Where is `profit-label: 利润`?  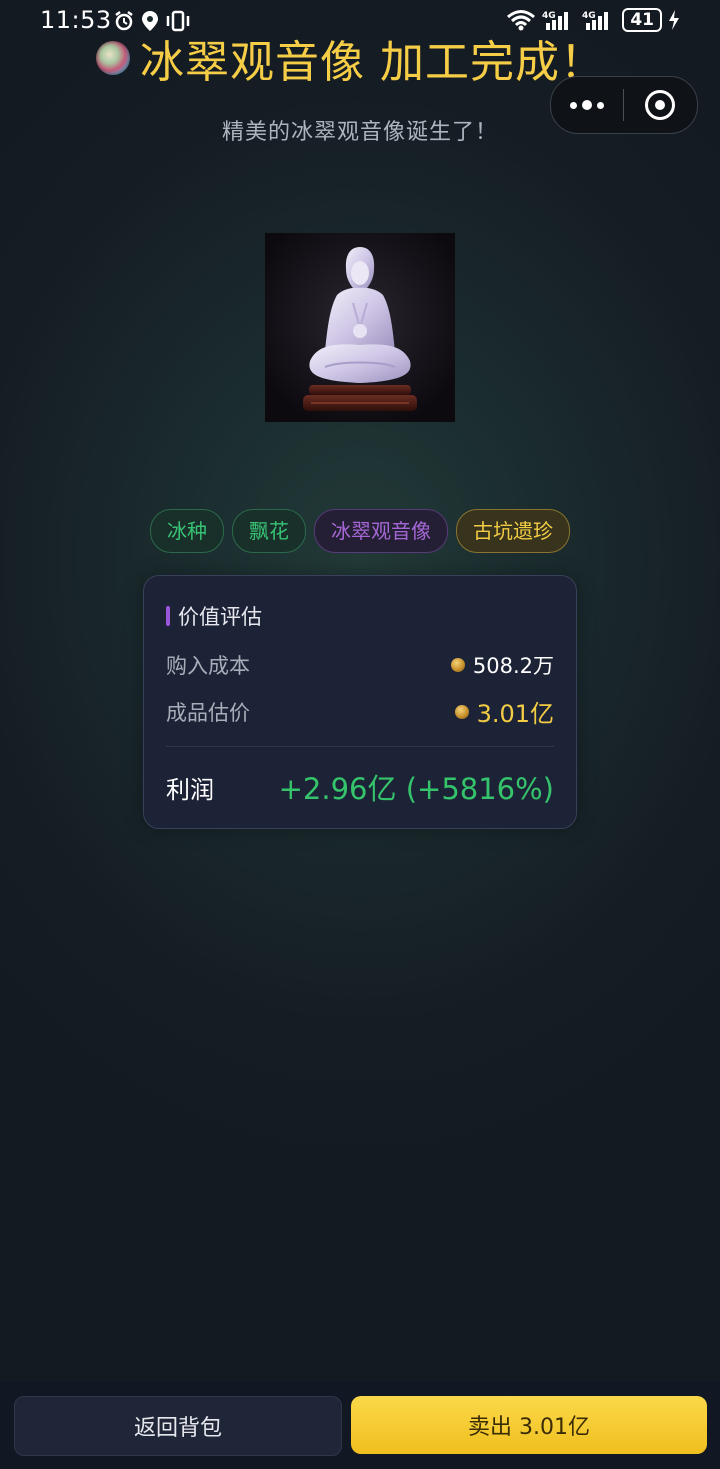 profit-label: 利润 is located at coordinates (190, 789).